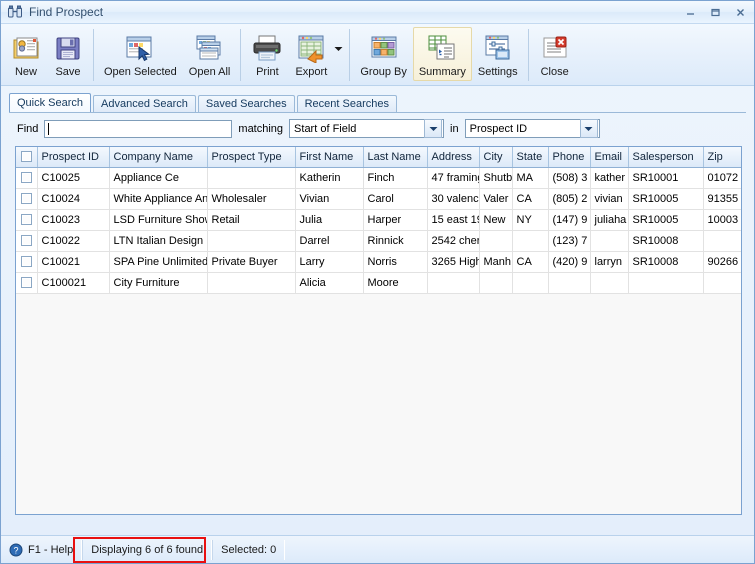  I want to click on cell-phone: (420) 9, so click(569, 262).